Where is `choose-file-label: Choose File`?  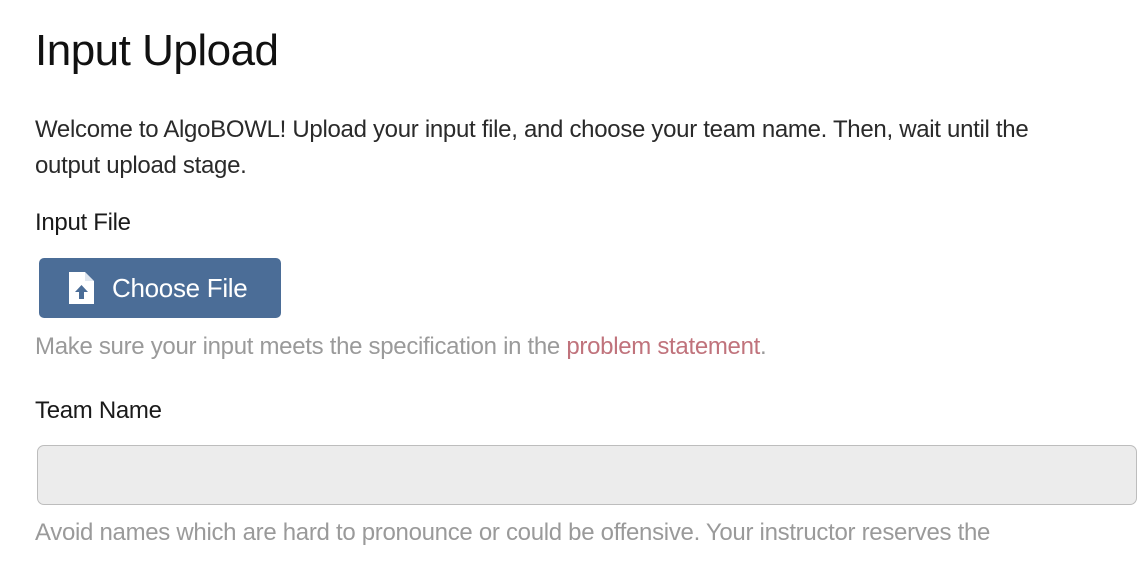 choose-file-label: Choose File is located at coordinates (180, 287).